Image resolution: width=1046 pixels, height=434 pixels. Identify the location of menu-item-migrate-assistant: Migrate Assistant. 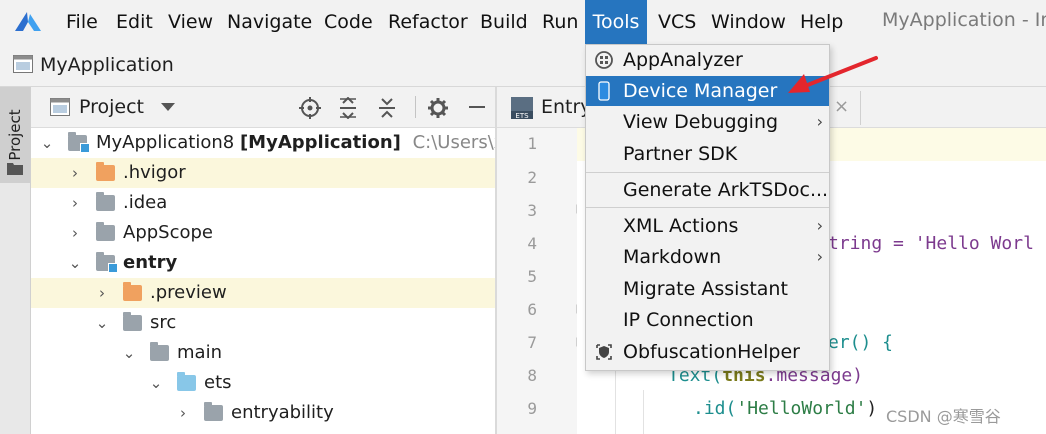
(707, 289).